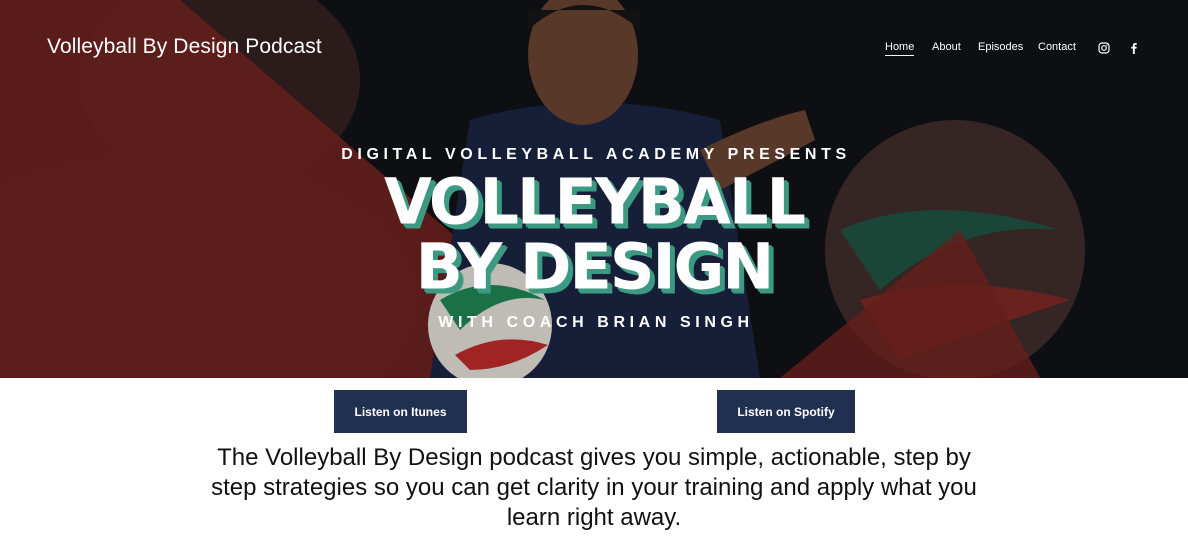 The height and width of the screenshot is (559, 1188). Describe the element at coordinates (184, 47) in the screenshot. I see `site-title: Volleyball By Design Podcast` at that location.